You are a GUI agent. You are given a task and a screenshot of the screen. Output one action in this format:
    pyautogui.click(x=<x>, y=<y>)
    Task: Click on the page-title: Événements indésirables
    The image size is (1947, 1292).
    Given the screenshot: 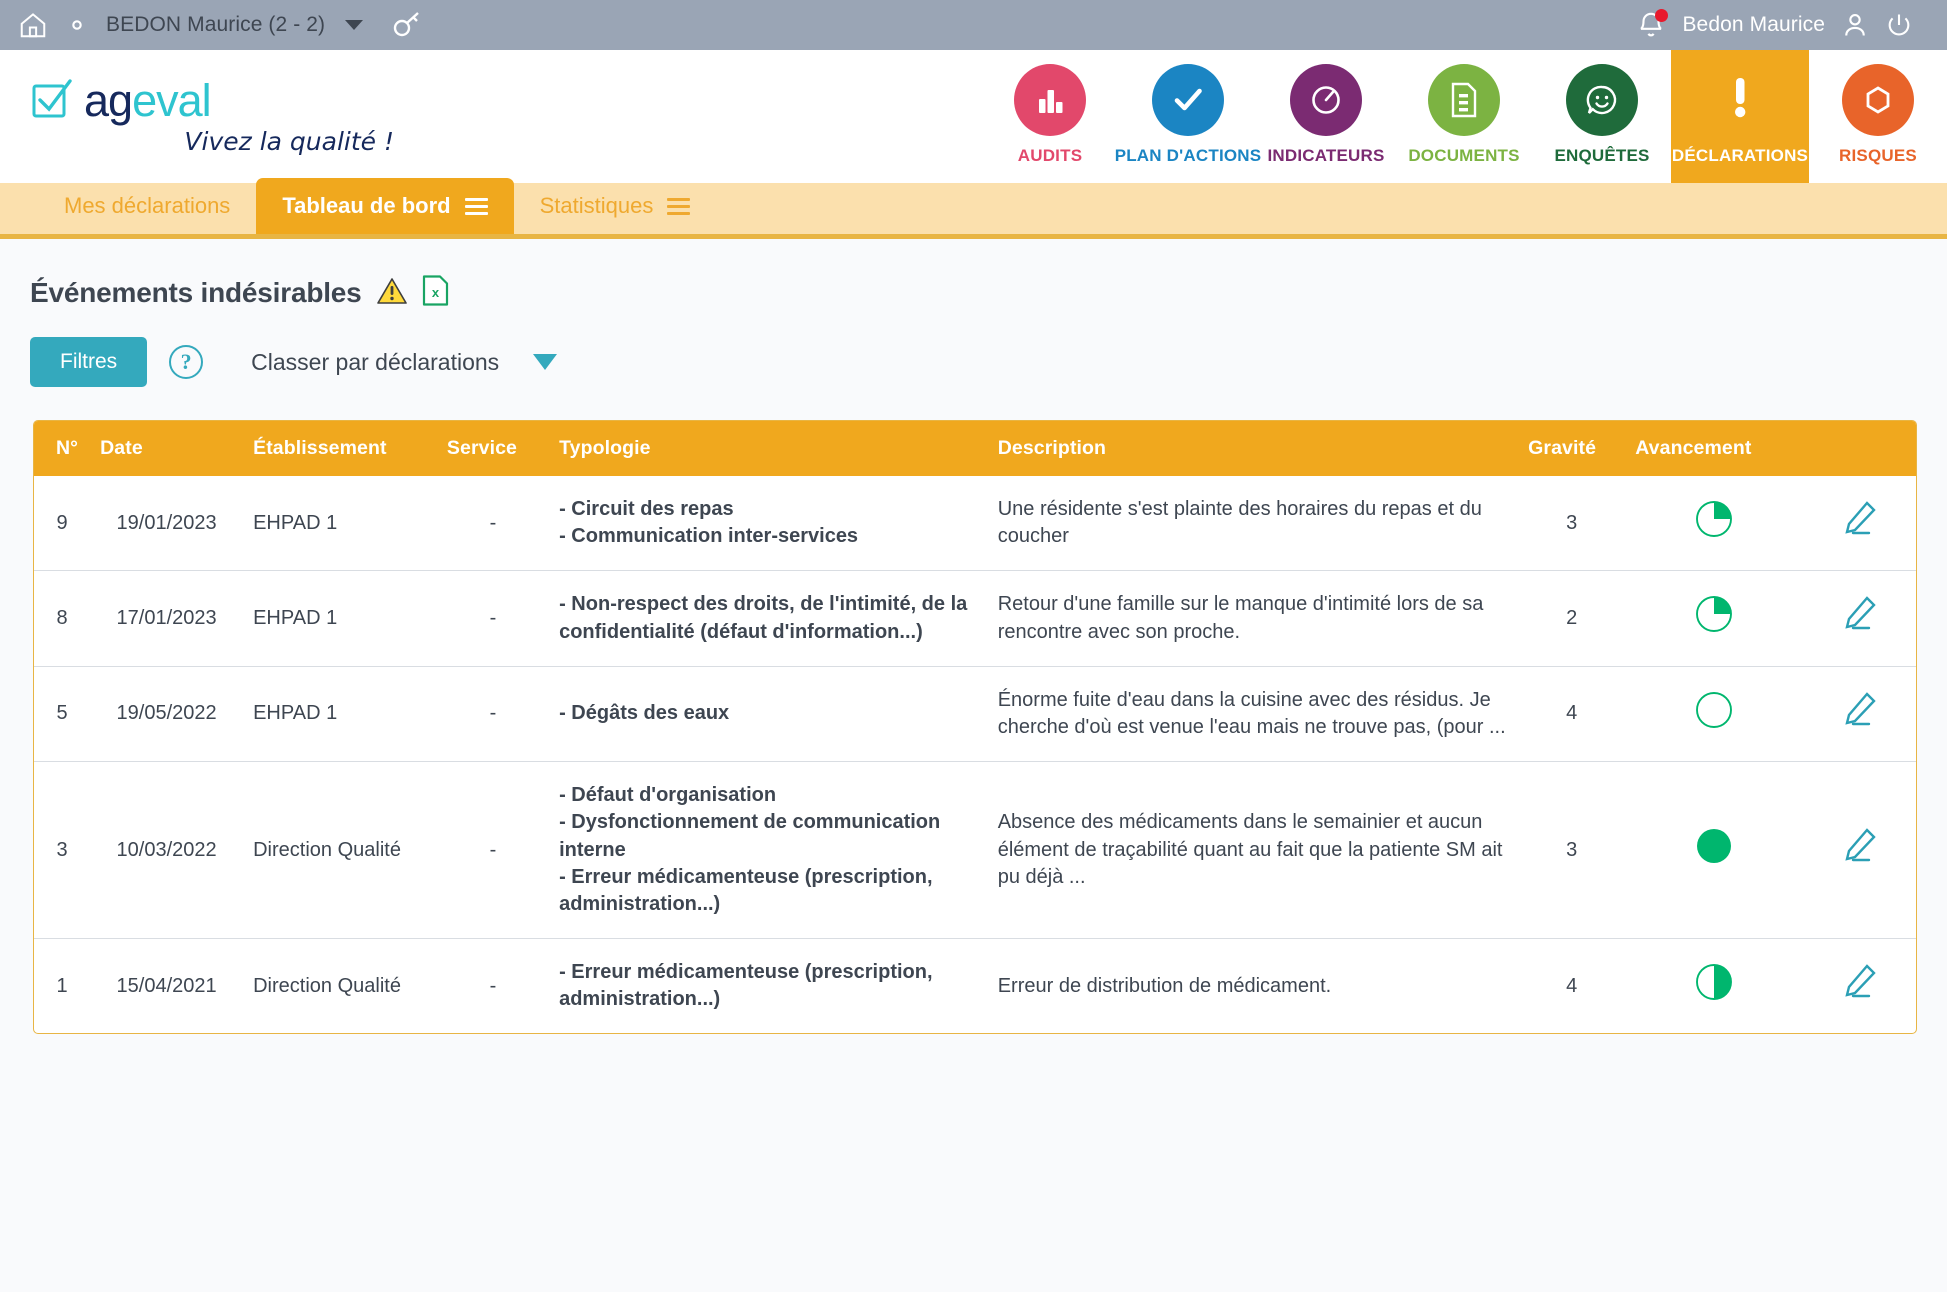 What is the action you would take?
    pyautogui.click(x=196, y=292)
    